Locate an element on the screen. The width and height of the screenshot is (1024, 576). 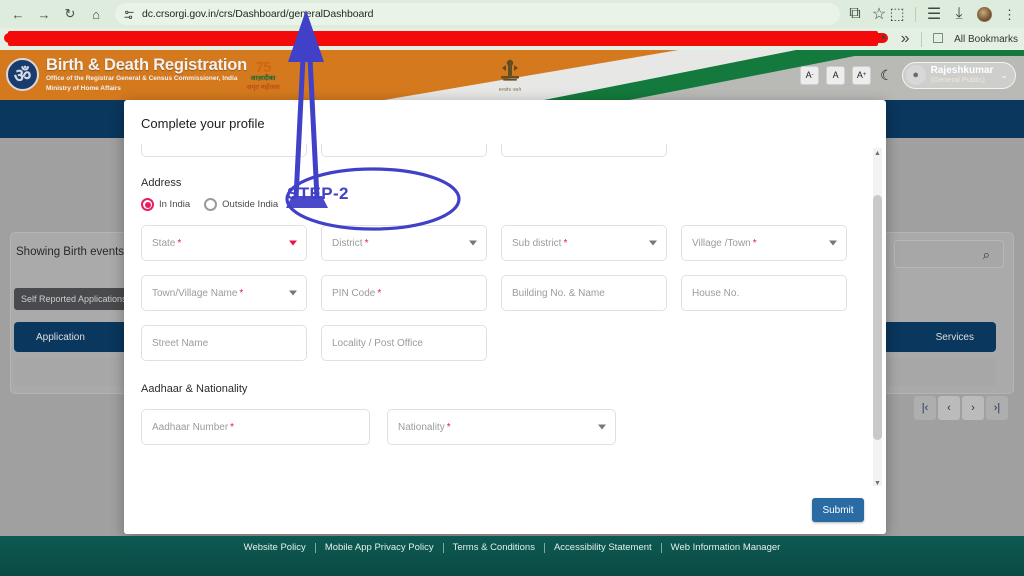
footer-link-accessibility-statement: Accessibility Statement is located at coordinates (603, 547).